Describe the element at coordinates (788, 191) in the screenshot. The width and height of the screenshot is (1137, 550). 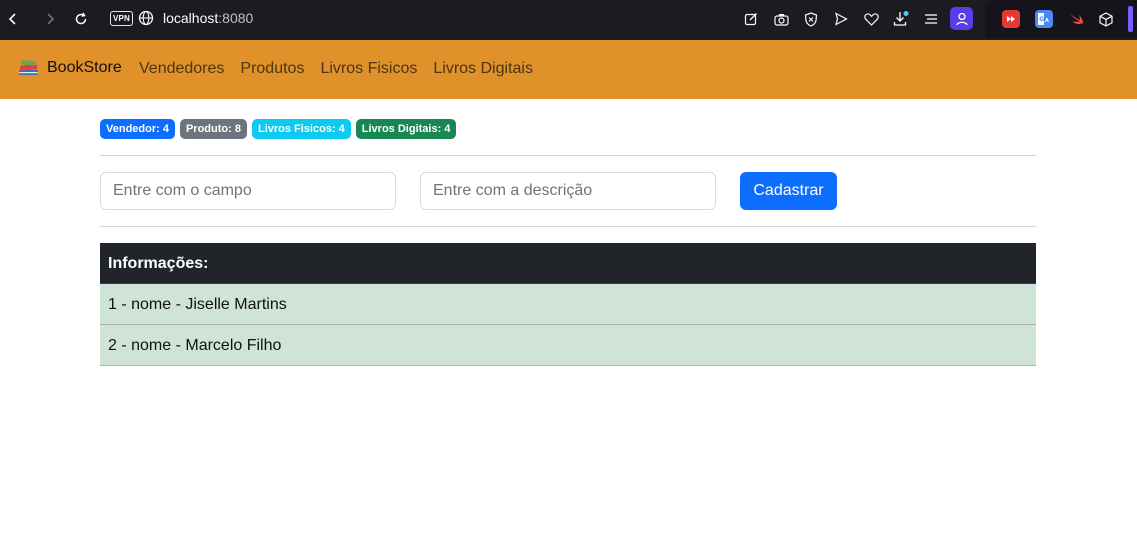
I see `cadastrar-button: Cadastrar` at that location.